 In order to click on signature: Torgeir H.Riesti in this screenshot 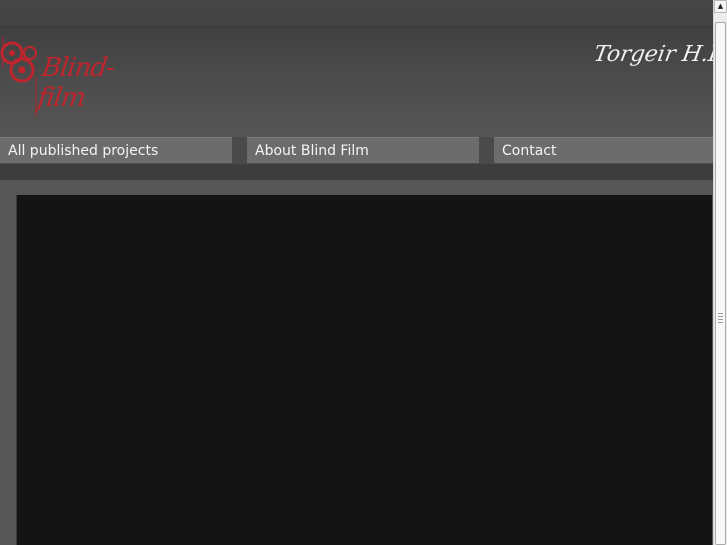, I will do `click(659, 54)`.